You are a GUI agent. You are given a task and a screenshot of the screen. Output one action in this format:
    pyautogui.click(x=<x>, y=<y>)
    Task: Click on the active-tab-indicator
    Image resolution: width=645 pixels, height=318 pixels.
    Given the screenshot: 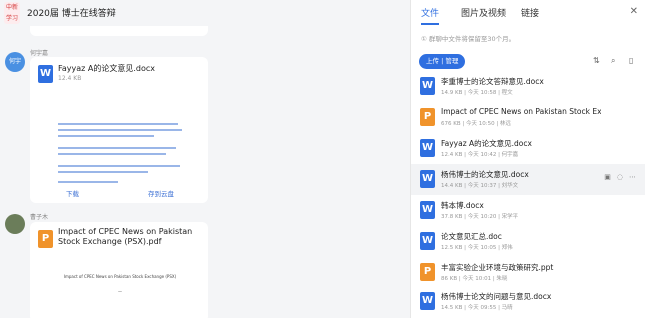 What is the action you would take?
    pyautogui.click(x=430, y=24)
    